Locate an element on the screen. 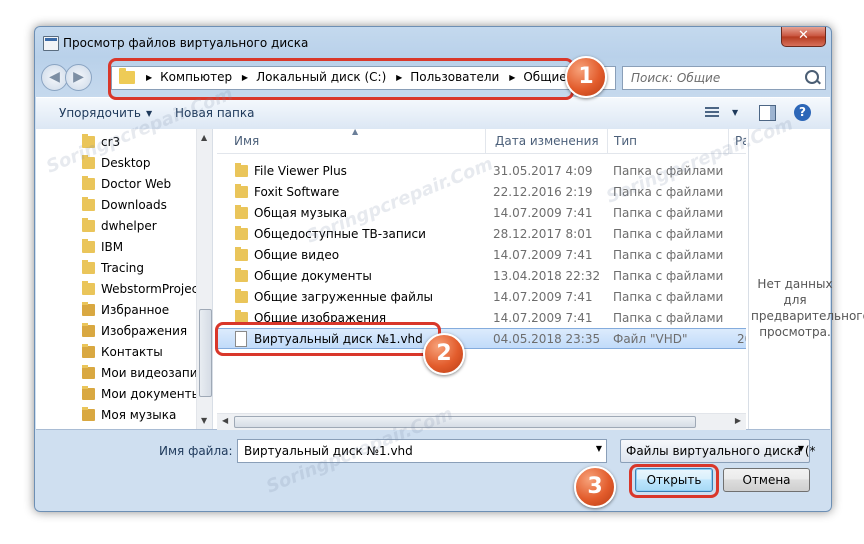 The width and height of the screenshot is (864, 544). search-placeholder: Поиск: Общие is located at coordinates (676, 78).